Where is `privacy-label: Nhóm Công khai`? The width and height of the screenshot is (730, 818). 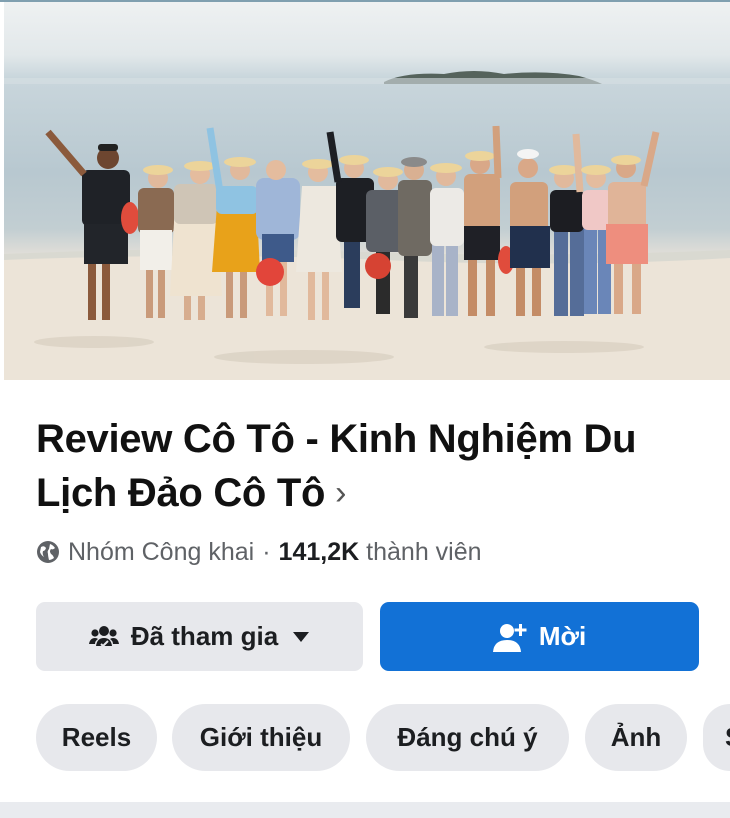
privacy-label: Nhóm Công khai is located at coordinates (161, 551).